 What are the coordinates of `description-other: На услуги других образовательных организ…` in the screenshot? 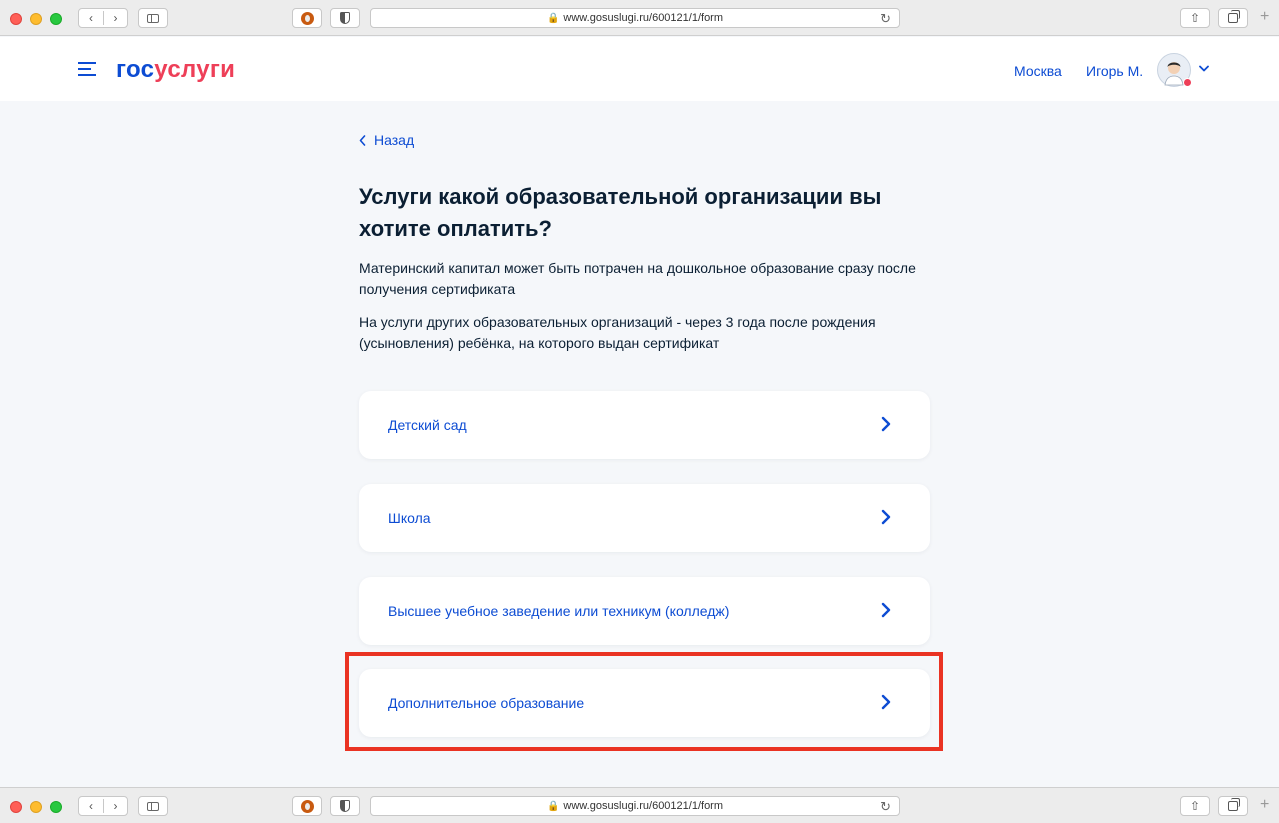 It's located at (617, 332).